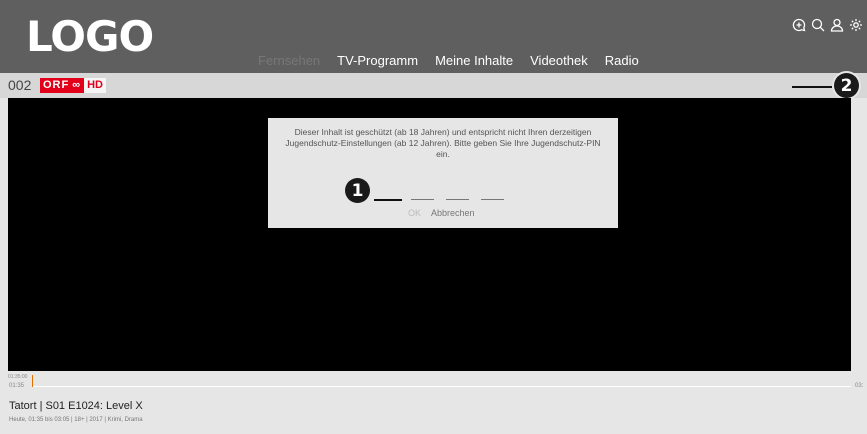 The height and width of the screenshot is (434, 867). I want to click on nav-item-fernsehen: Fernsehen, so click(289, 62).